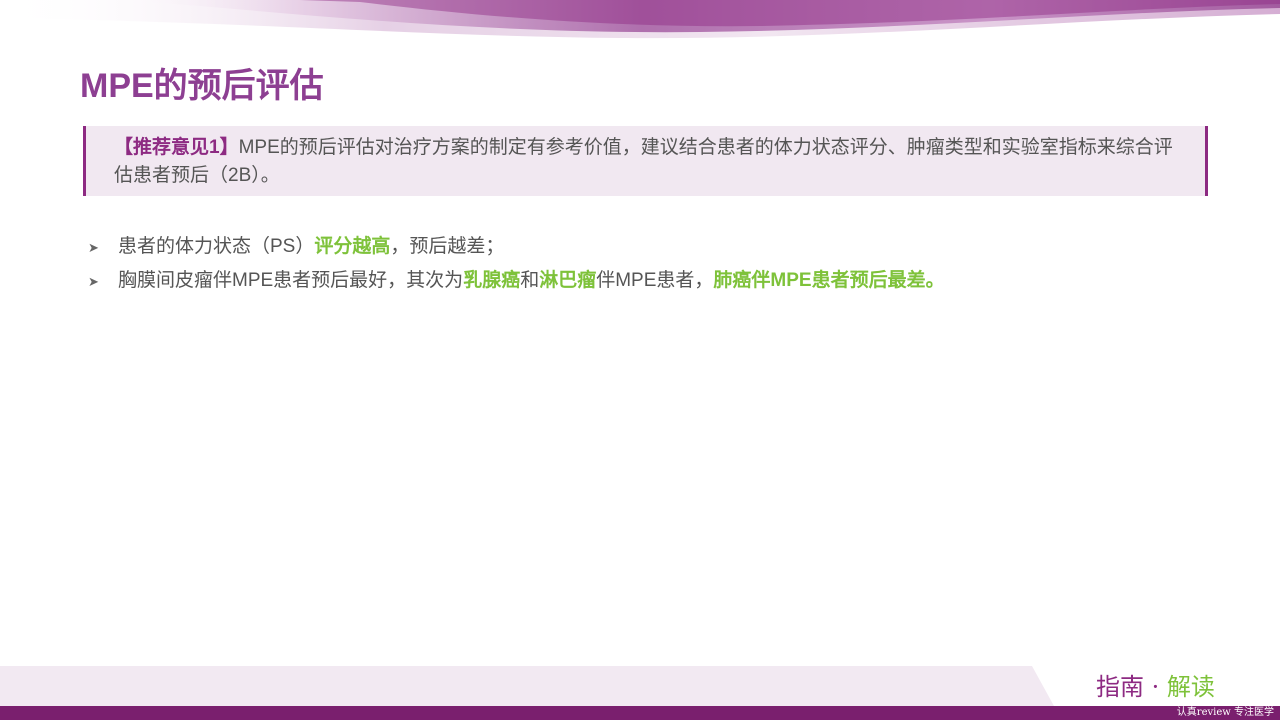 The height and width of the screenshot is (720, 1280). What do you see at coordinates (640, 713) in the screenshot?
I see `footer-bar` at bounding box center [640, 713].